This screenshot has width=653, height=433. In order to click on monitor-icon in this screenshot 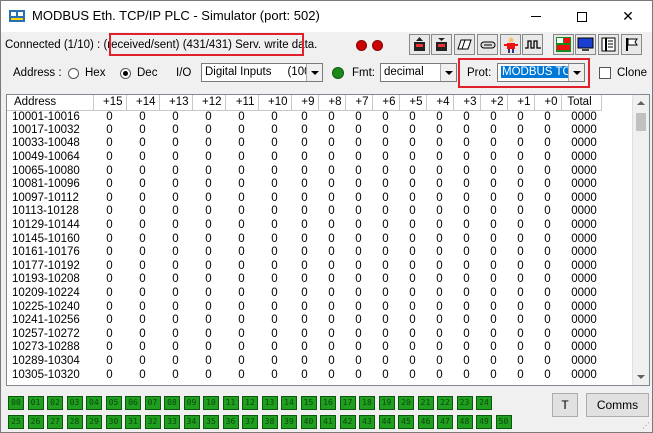, I will do `click(585, 44)`.